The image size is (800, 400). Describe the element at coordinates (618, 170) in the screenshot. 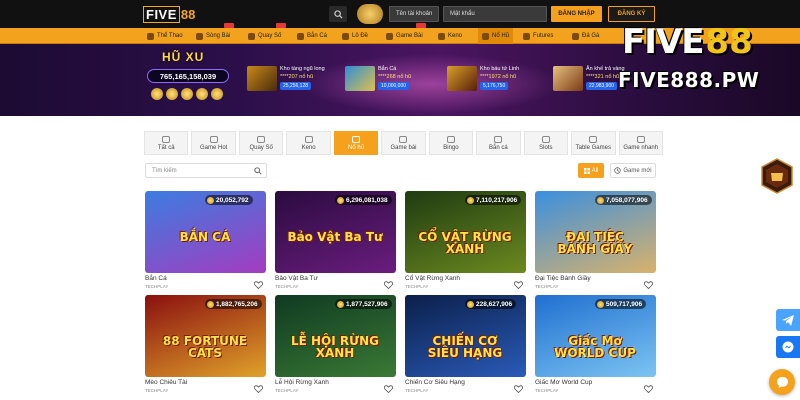

I see `clock-icon` at that location.